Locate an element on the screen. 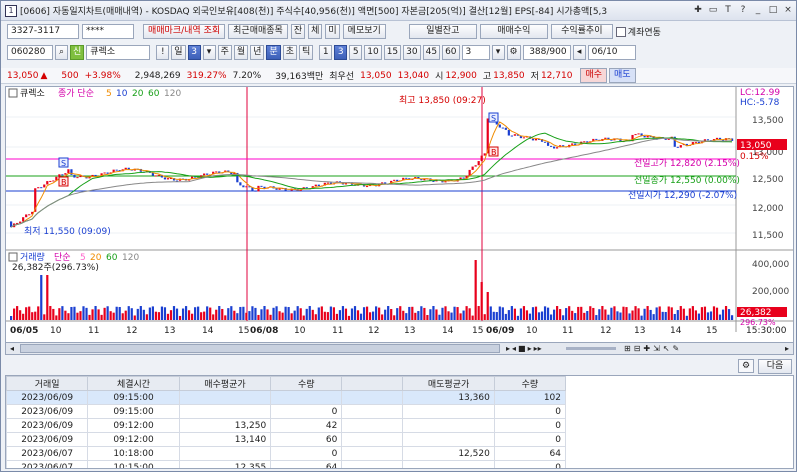 This screenshot has width=797, height=472. data-count-field: 388/900 is located at coordinates (546, 52).